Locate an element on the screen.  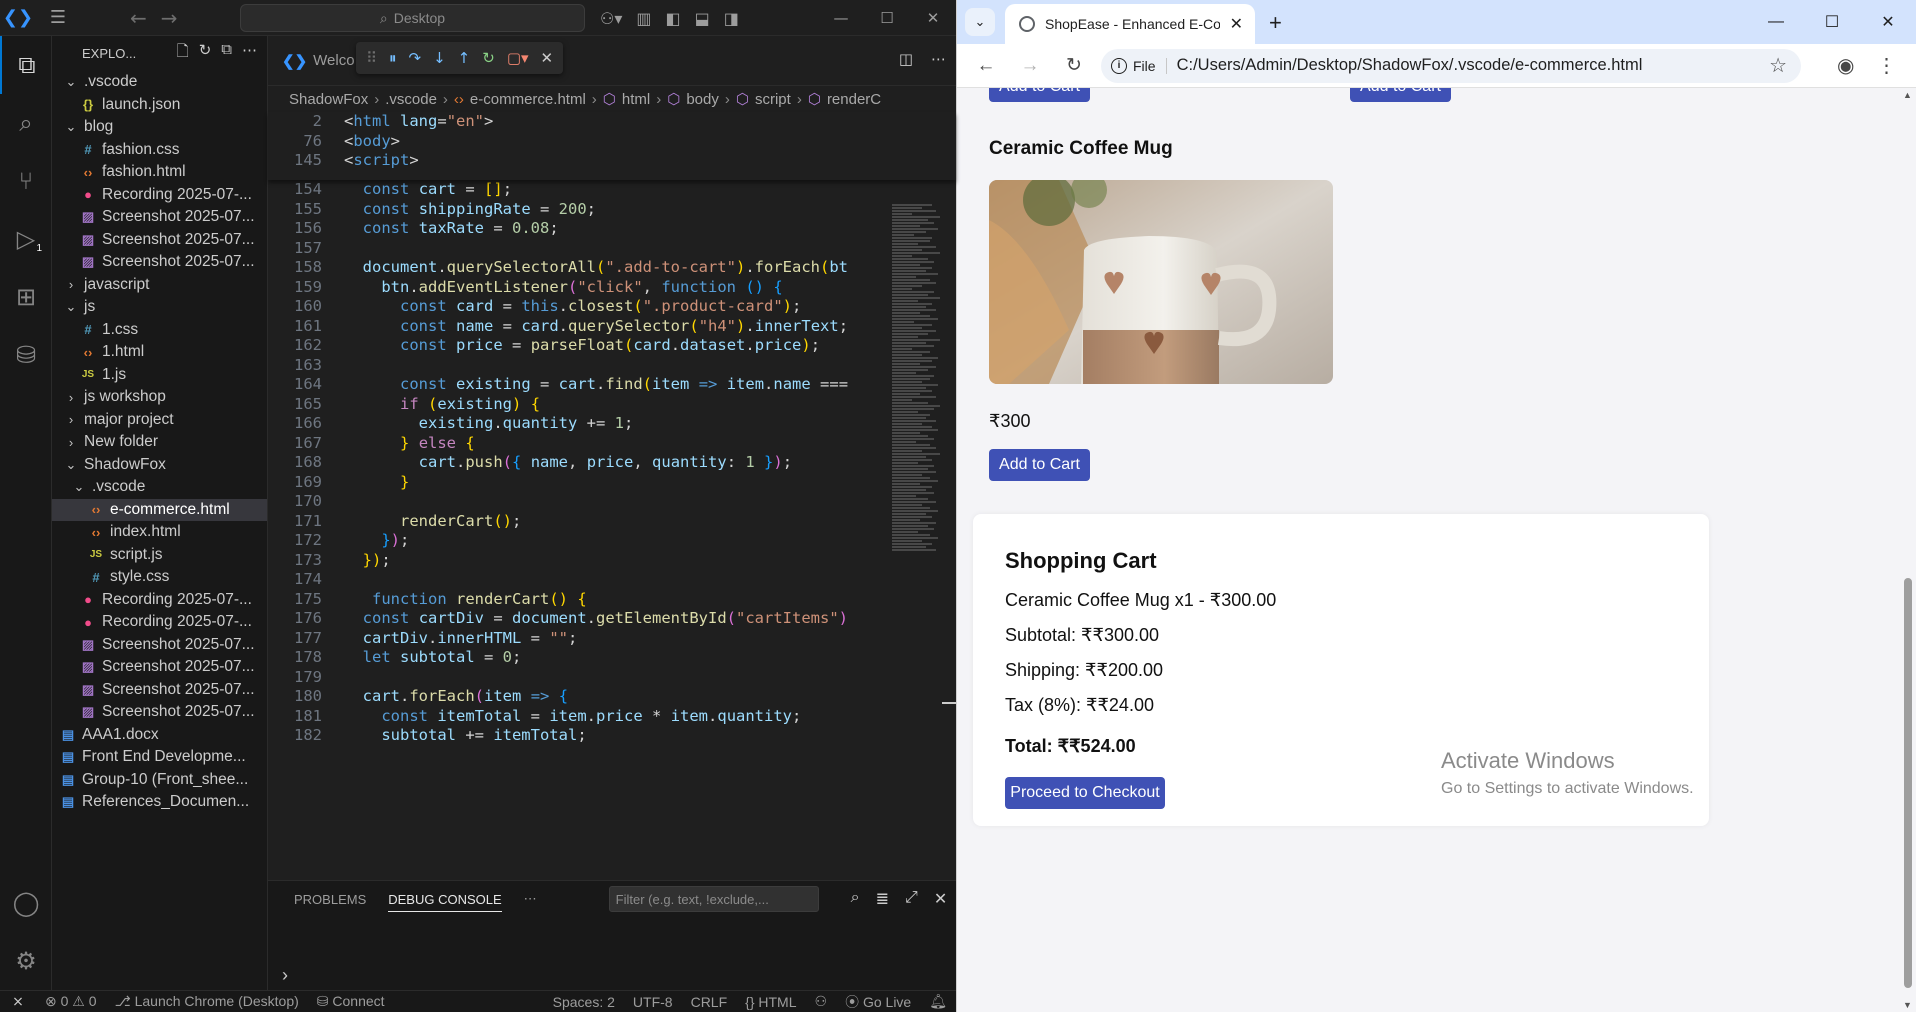
split-editor-icon: ◫ is located at coordinates (906, 59).